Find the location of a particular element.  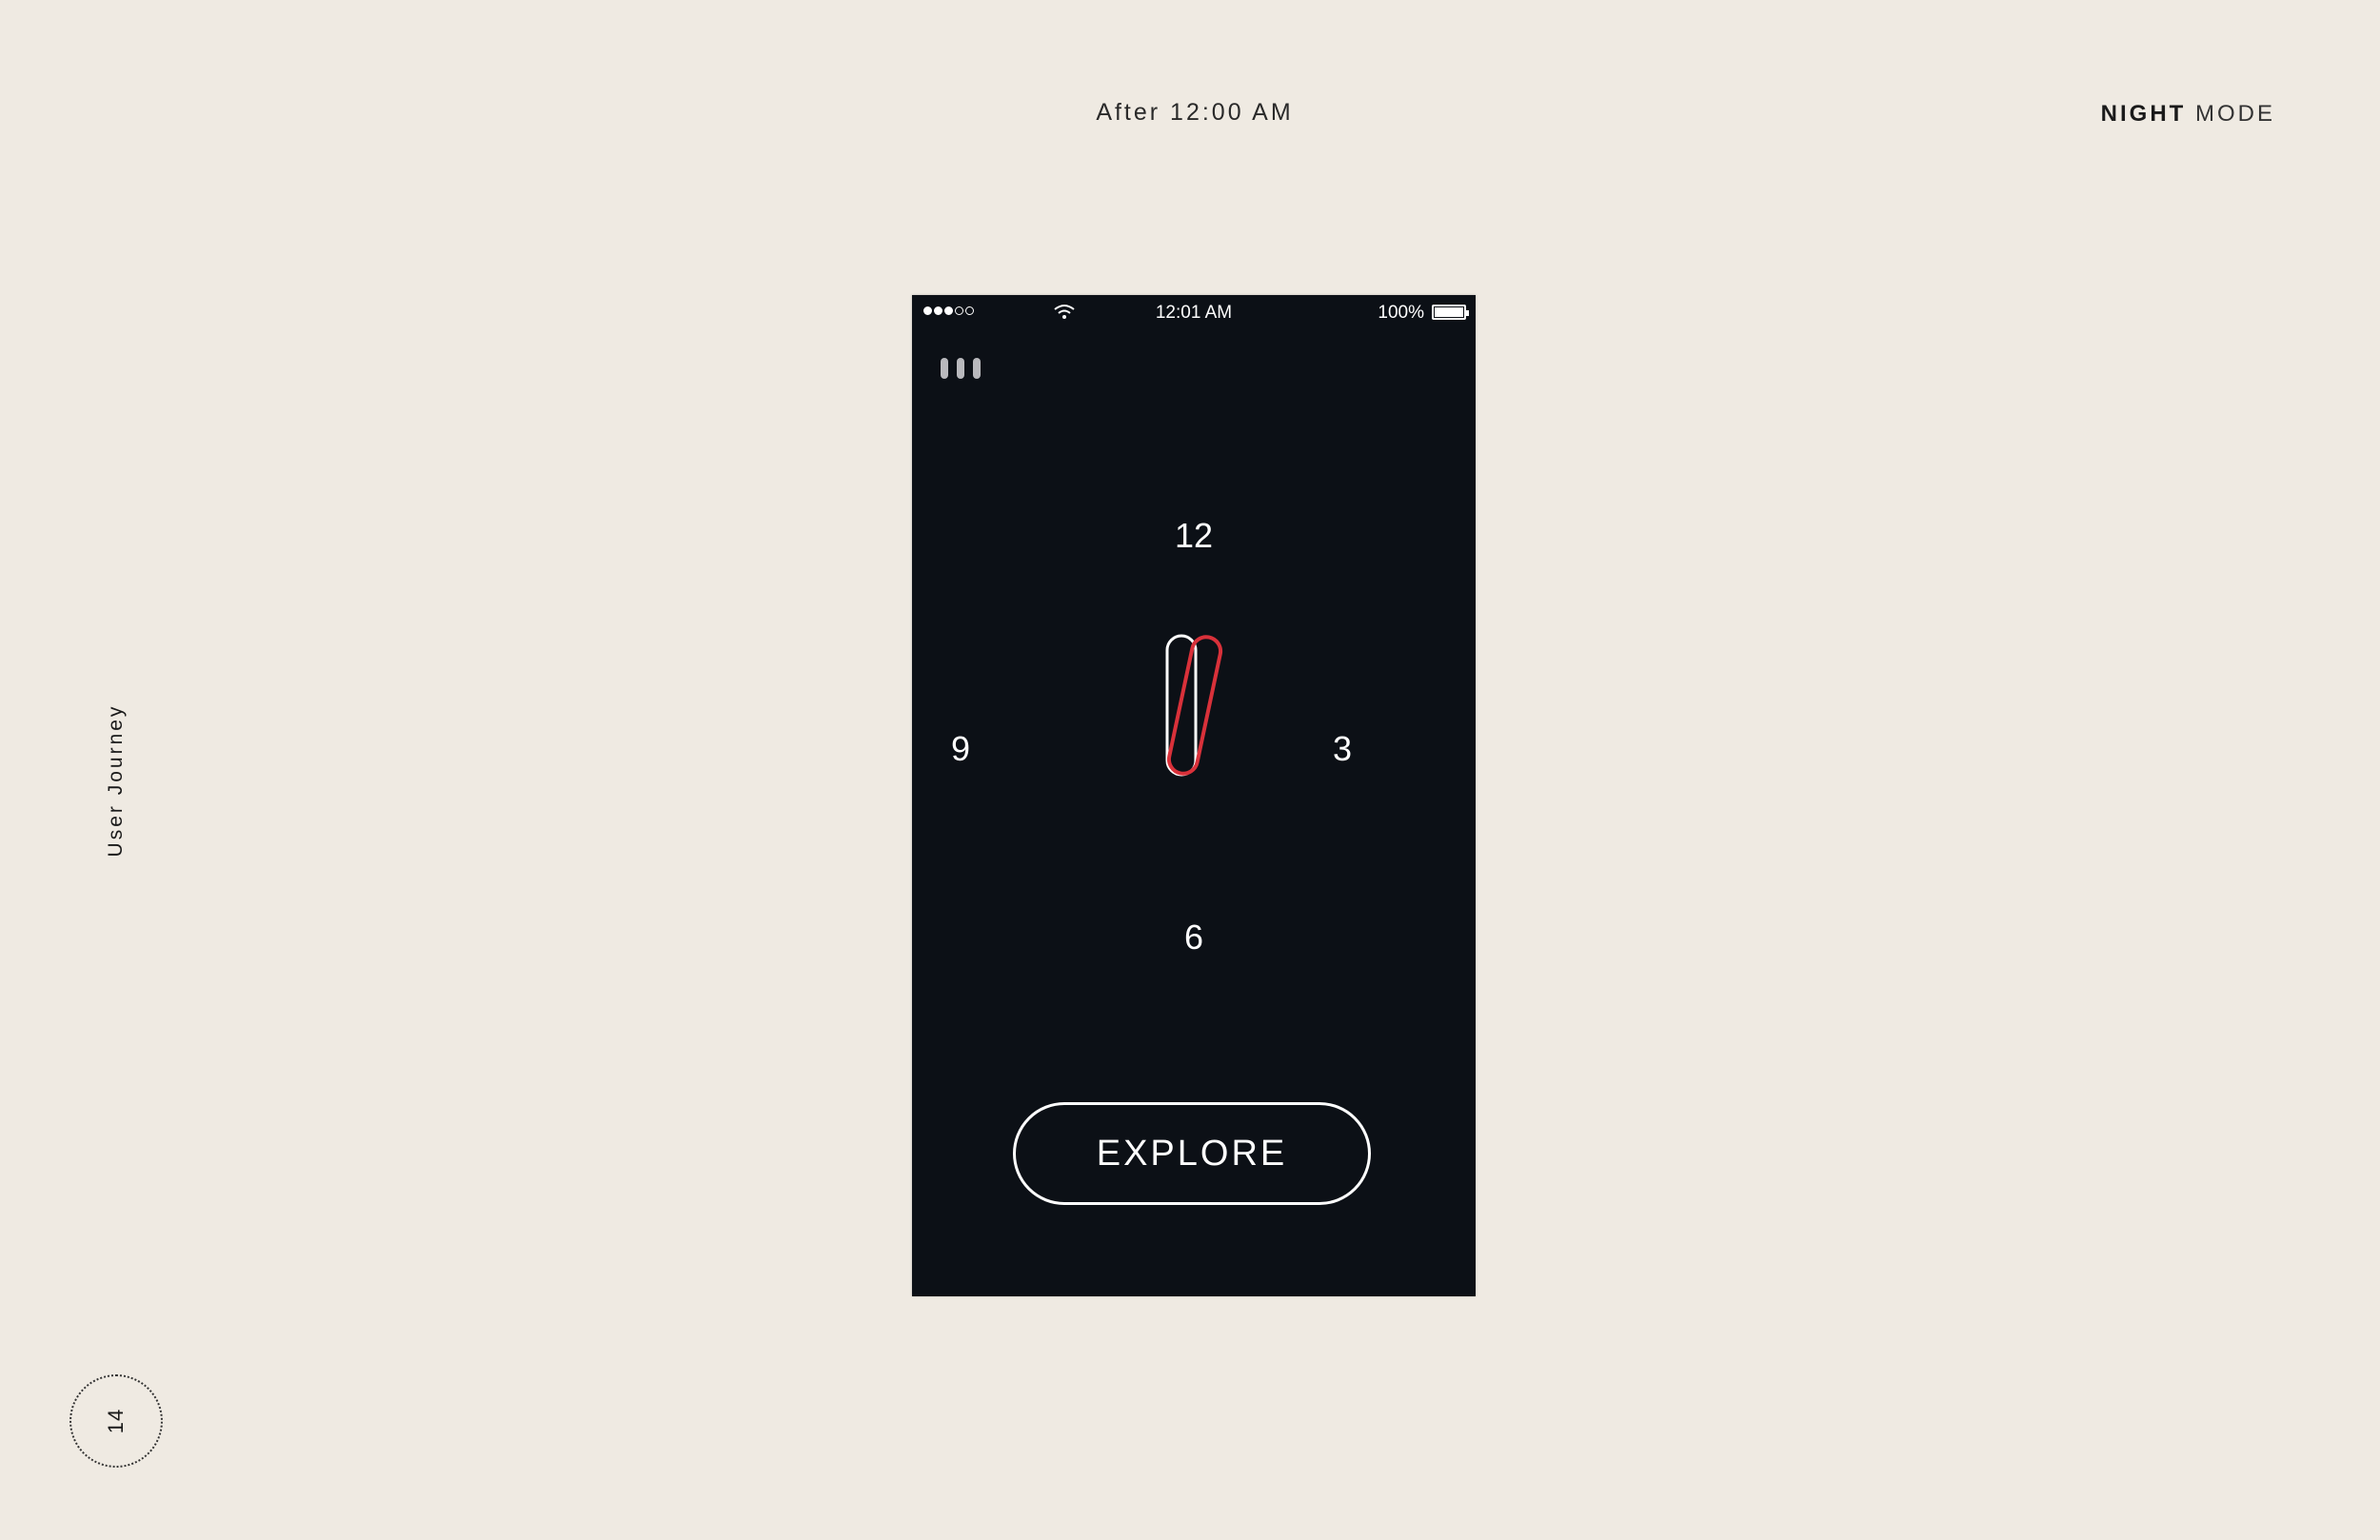

mode-label-light: MODE is located at coordinates (2235, 114).